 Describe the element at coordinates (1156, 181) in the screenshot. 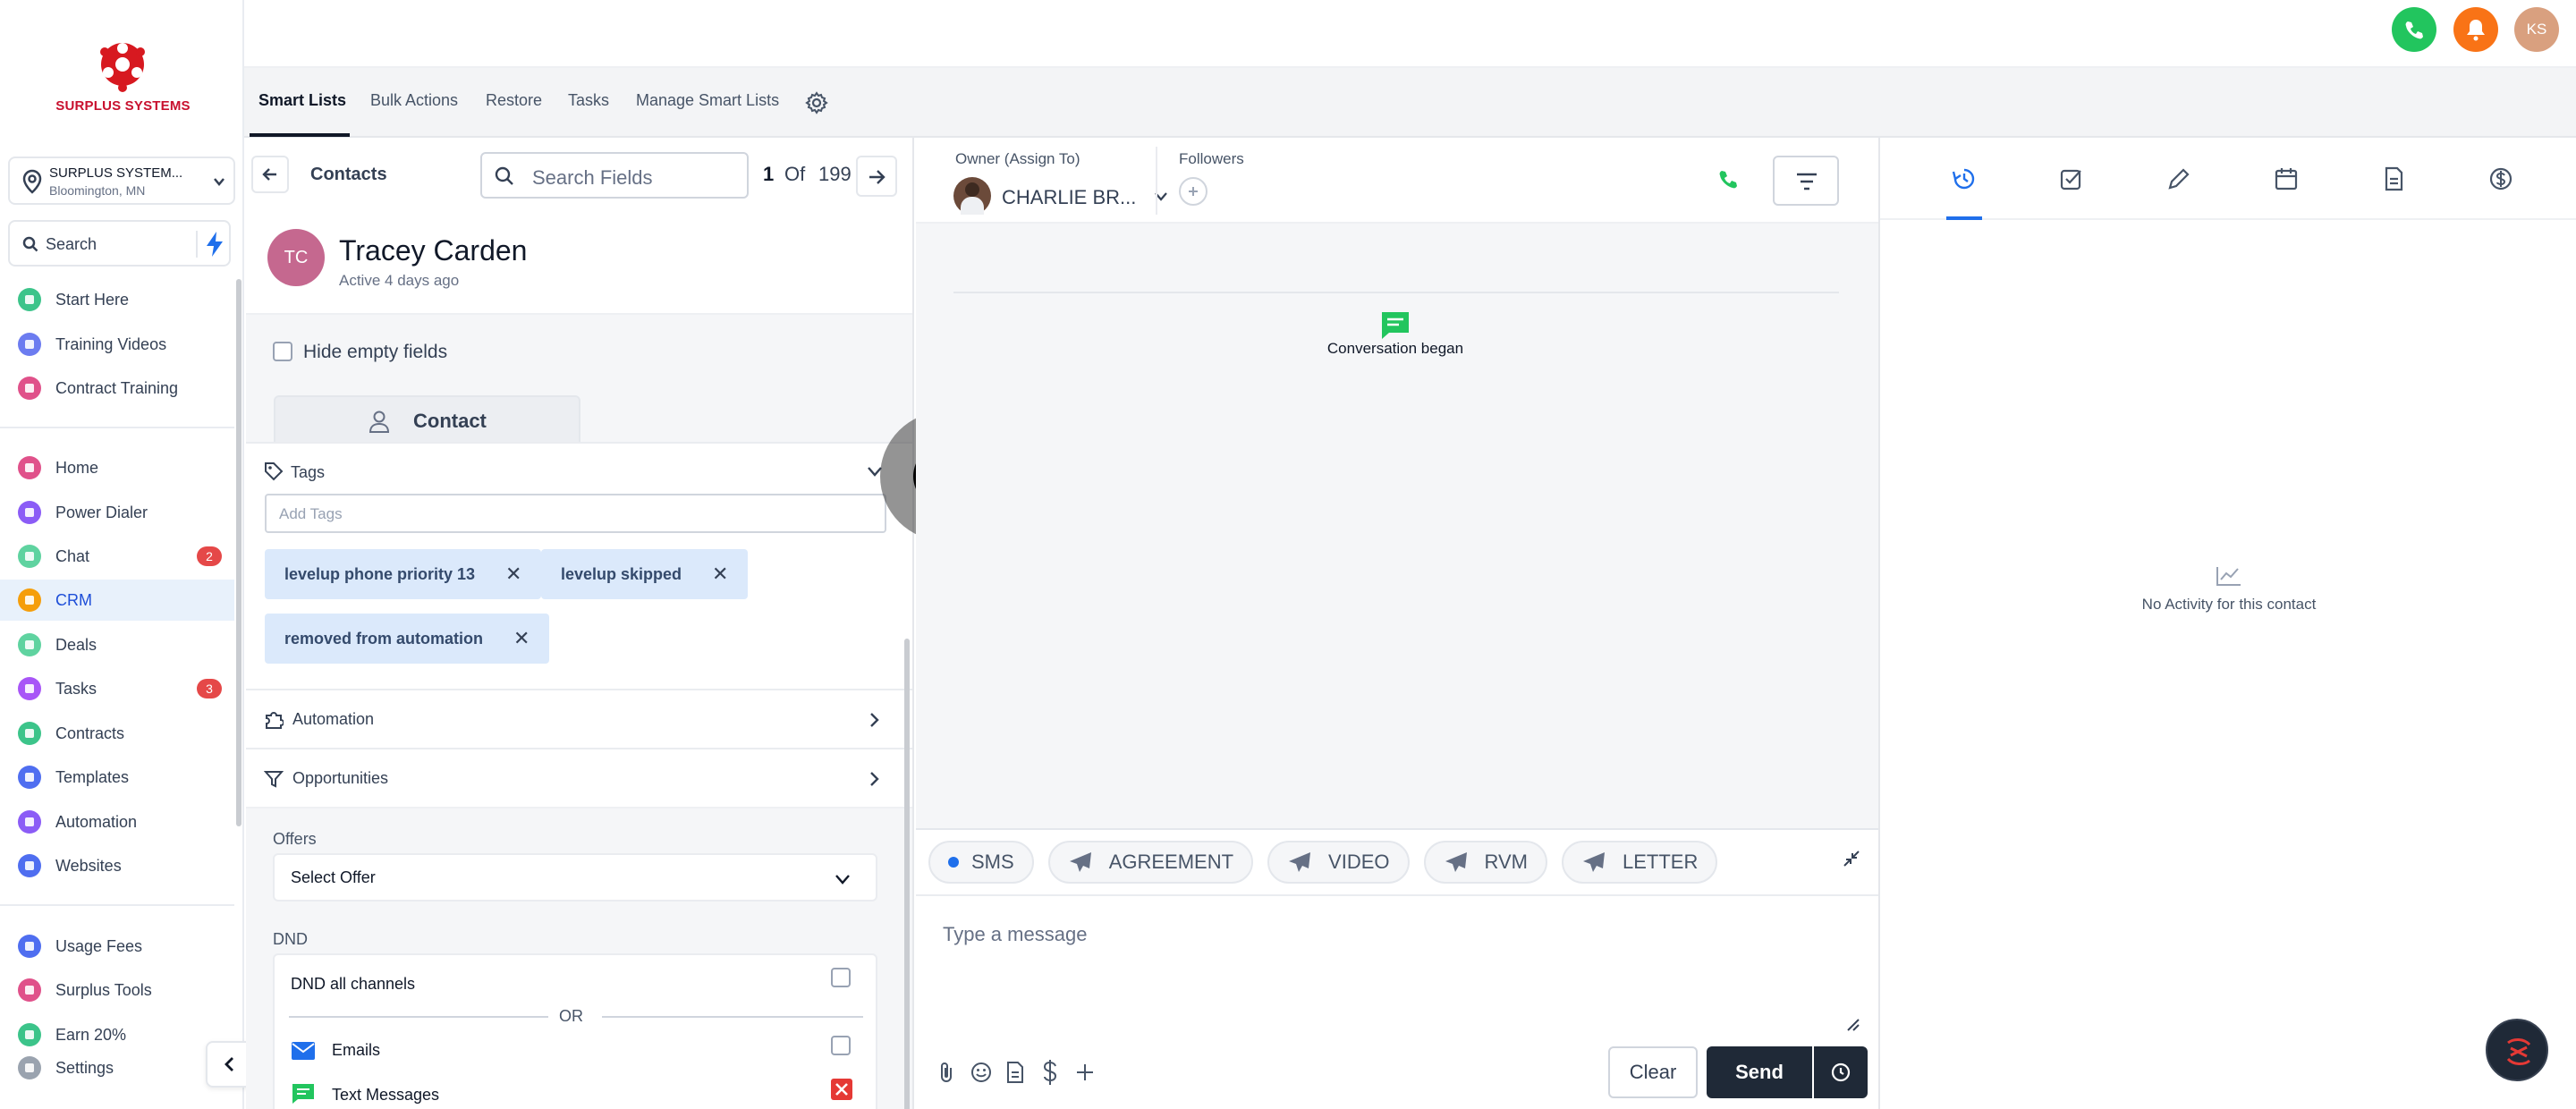

I see `header-divider` at that location.